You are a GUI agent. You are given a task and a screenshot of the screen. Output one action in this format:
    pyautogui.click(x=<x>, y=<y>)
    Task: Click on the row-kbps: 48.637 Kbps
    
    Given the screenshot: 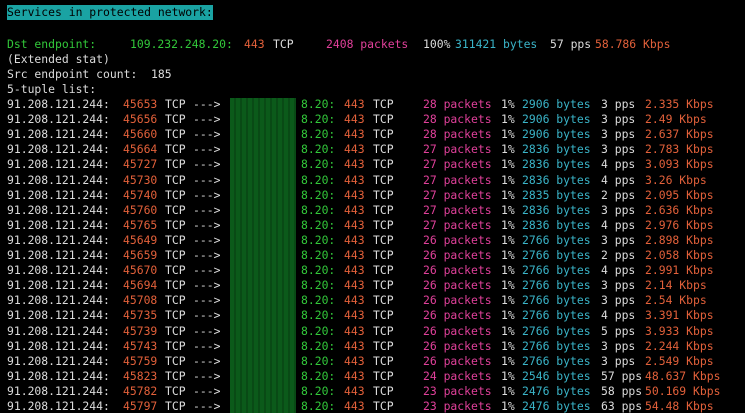 What is the action you would take?
    pyautogui.click(x=683, y=375)
    